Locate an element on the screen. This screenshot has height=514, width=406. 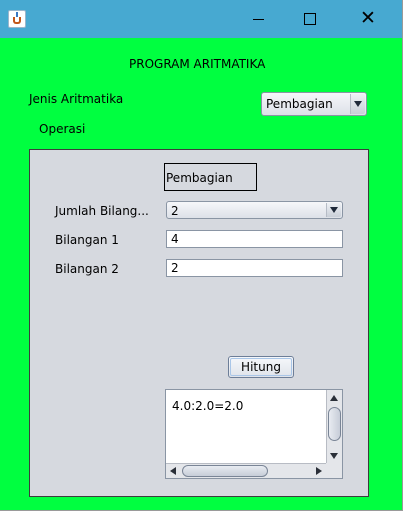
bilangan-1-input is located at coordinates (254, 239).